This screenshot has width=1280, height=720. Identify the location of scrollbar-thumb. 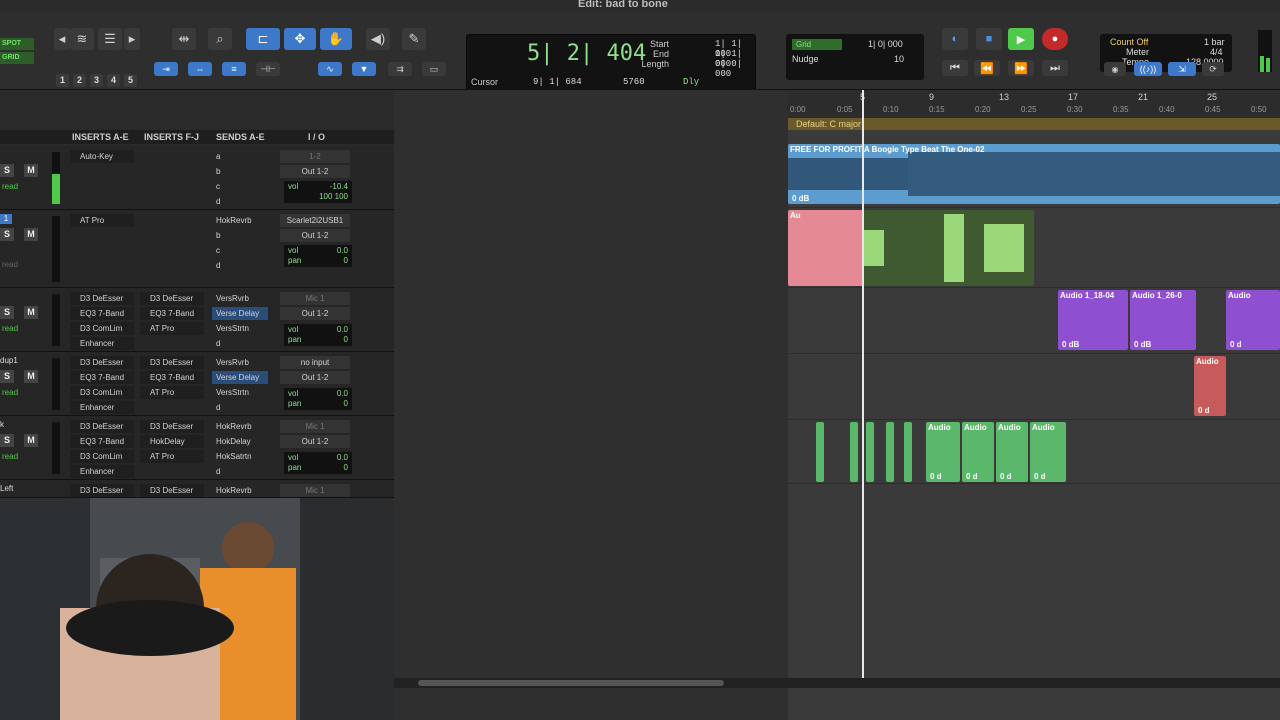
(571, 683).